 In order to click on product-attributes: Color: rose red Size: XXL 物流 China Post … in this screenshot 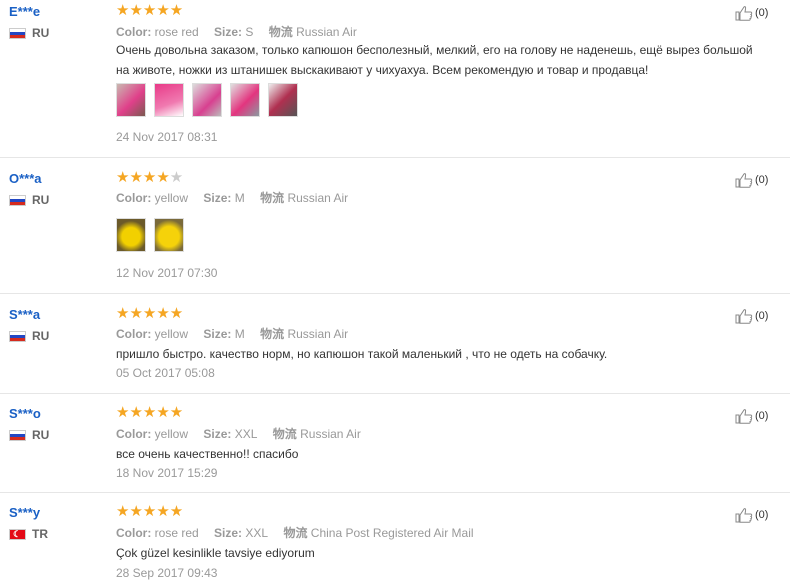, I will do `click(295, 532)`.